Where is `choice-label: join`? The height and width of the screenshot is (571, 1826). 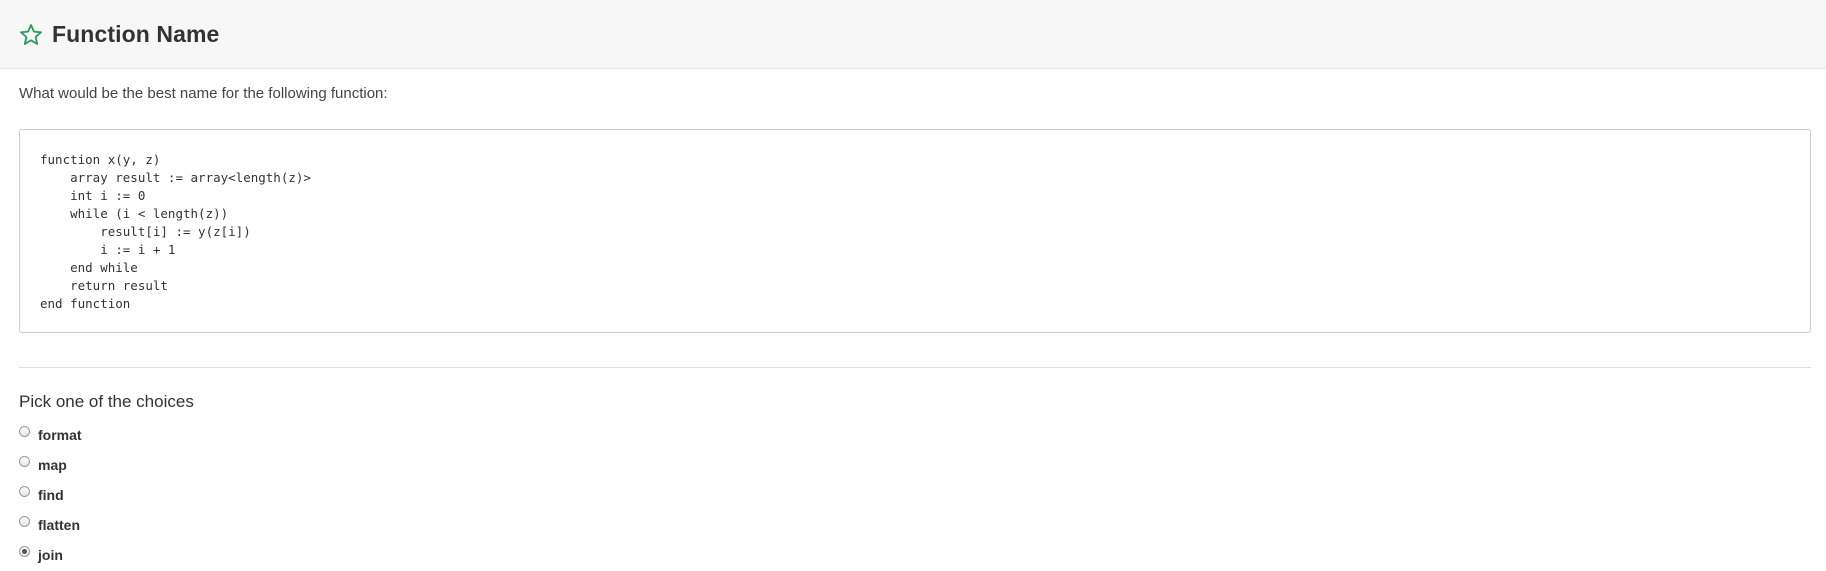
choice-label: join is located at coordinates (50, 555).